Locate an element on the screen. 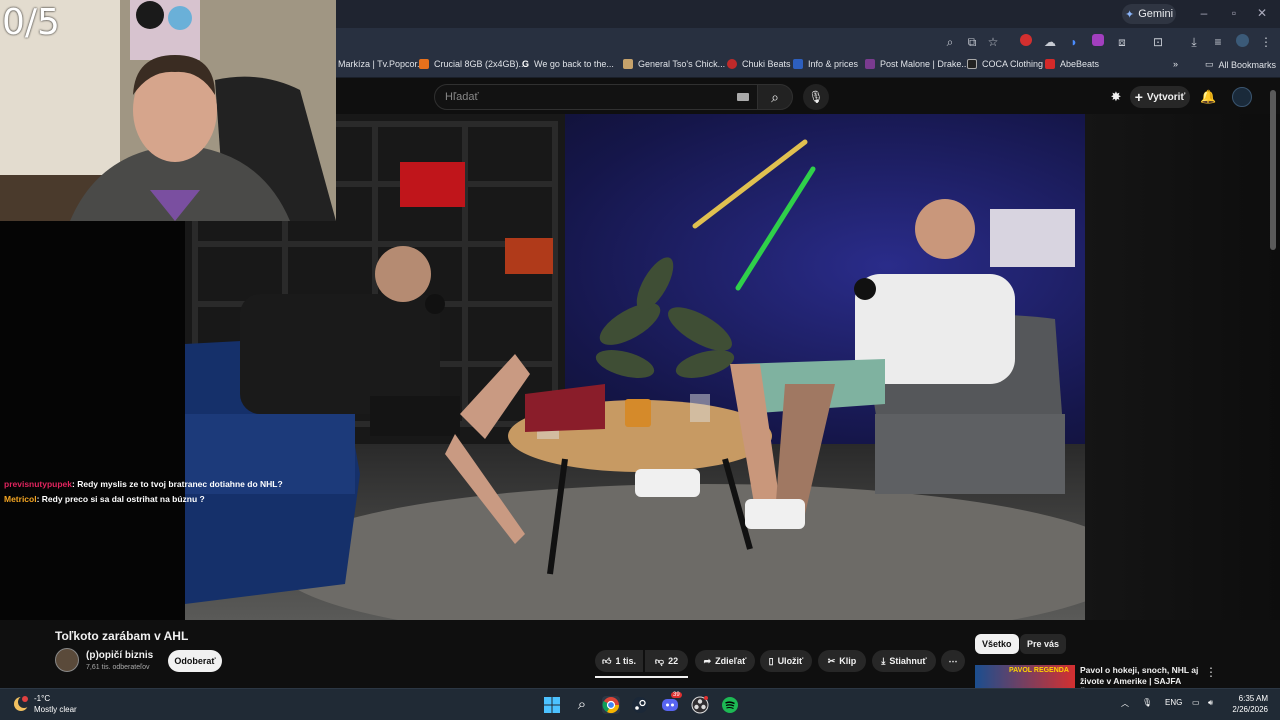 This screenshot has height=720, width=1280. sparkle-icon: ✦ is located at coordinates (1129, 14).